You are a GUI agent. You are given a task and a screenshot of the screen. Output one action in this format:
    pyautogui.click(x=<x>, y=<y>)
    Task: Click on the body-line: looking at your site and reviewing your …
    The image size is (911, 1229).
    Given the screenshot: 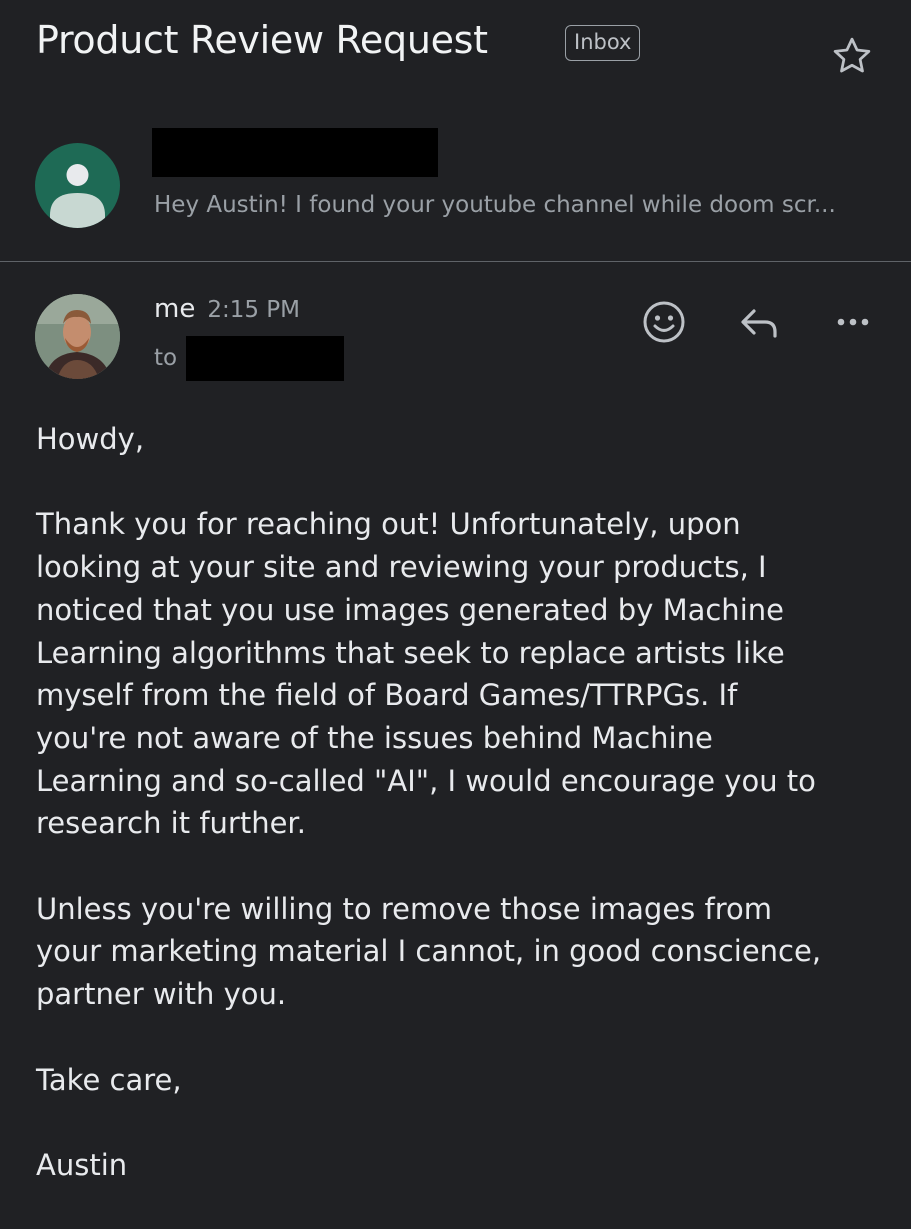 What is the action you would take?
    pyautogui.click(x=401, y=567)
    